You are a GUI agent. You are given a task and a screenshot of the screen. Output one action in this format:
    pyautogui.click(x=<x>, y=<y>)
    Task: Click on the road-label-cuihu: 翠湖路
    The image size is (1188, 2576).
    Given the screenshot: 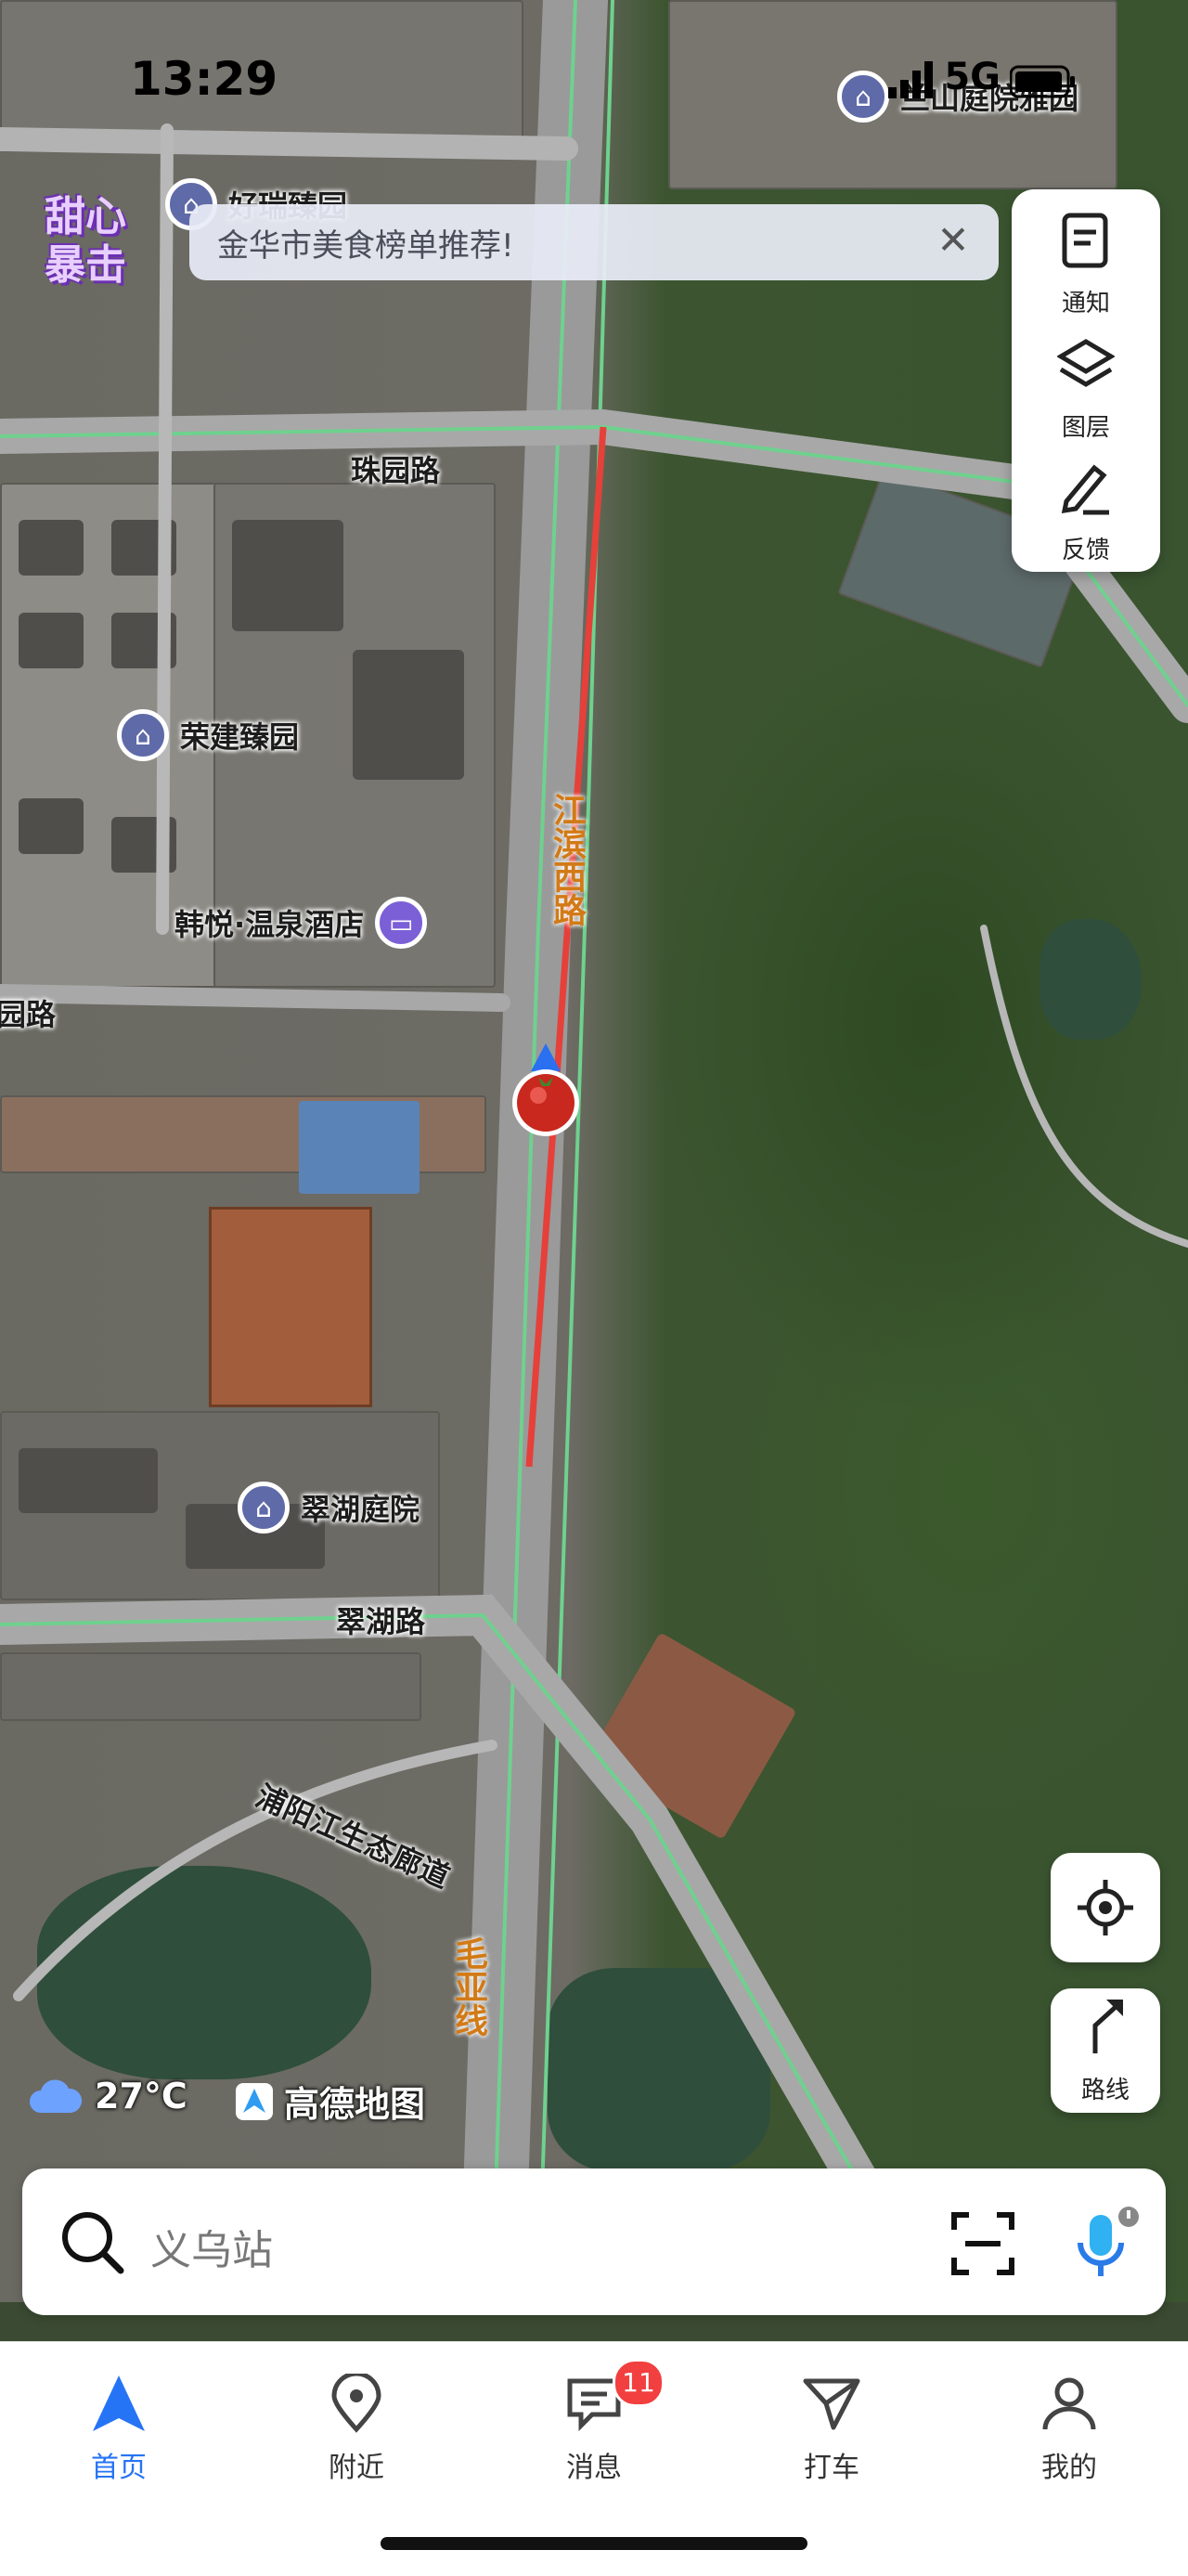 What is the action you would take?
    pyautogui.click(x=381, y=1621)
    